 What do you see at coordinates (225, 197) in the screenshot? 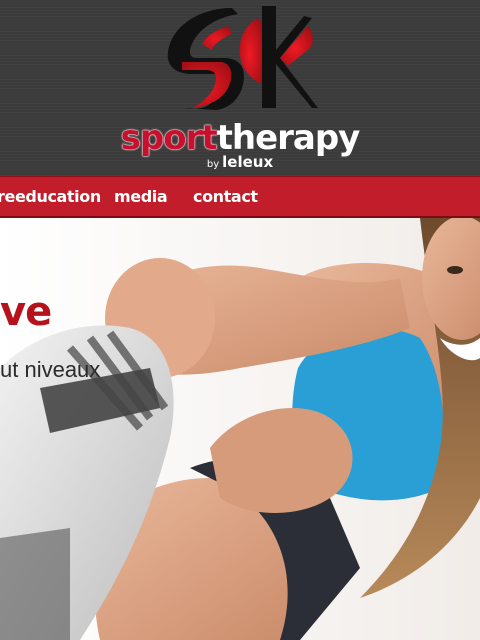
I see `nav-item-contact: contact` at bounding box center [225, 197].